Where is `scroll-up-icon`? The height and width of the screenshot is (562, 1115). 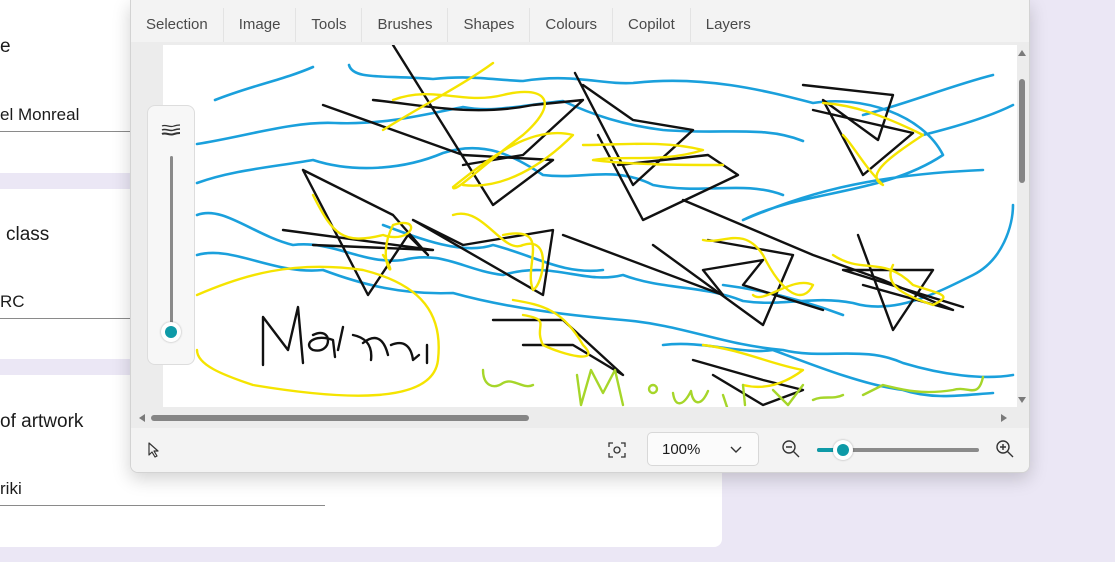
scroll-up-icon is located at coordinates (1022, 53).